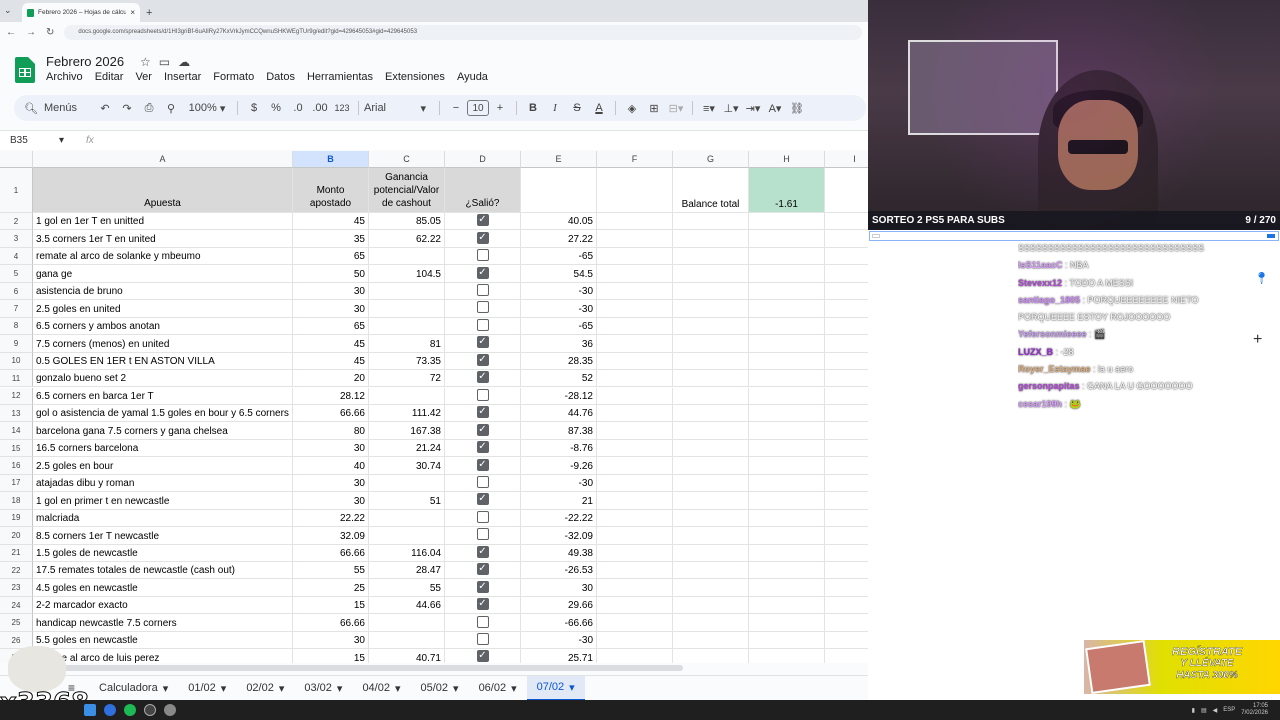 Image resolution: width=1280 pixels, height=720 pixels. What do you see at coordinates (787, 159) in the screenshot?
I see `column-header-h: H` at bounding box center [787, 159].